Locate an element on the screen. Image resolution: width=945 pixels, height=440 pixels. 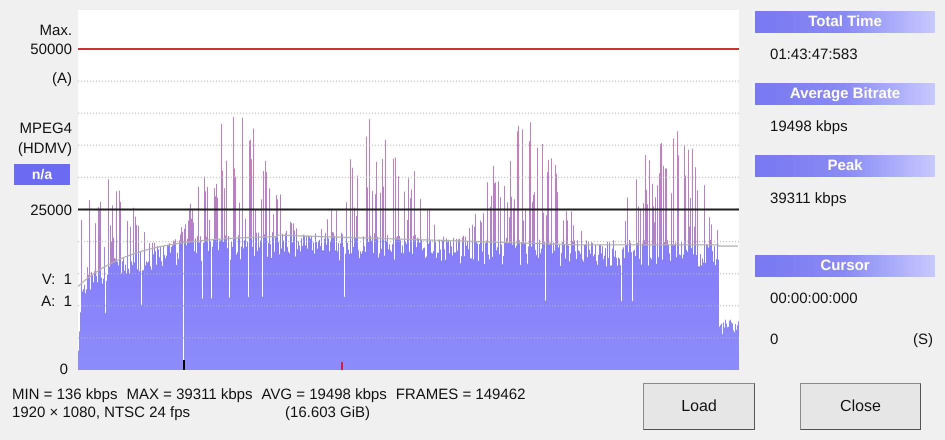
stat-text: MIN = 136 kbps is located at coordinates (65, 395).